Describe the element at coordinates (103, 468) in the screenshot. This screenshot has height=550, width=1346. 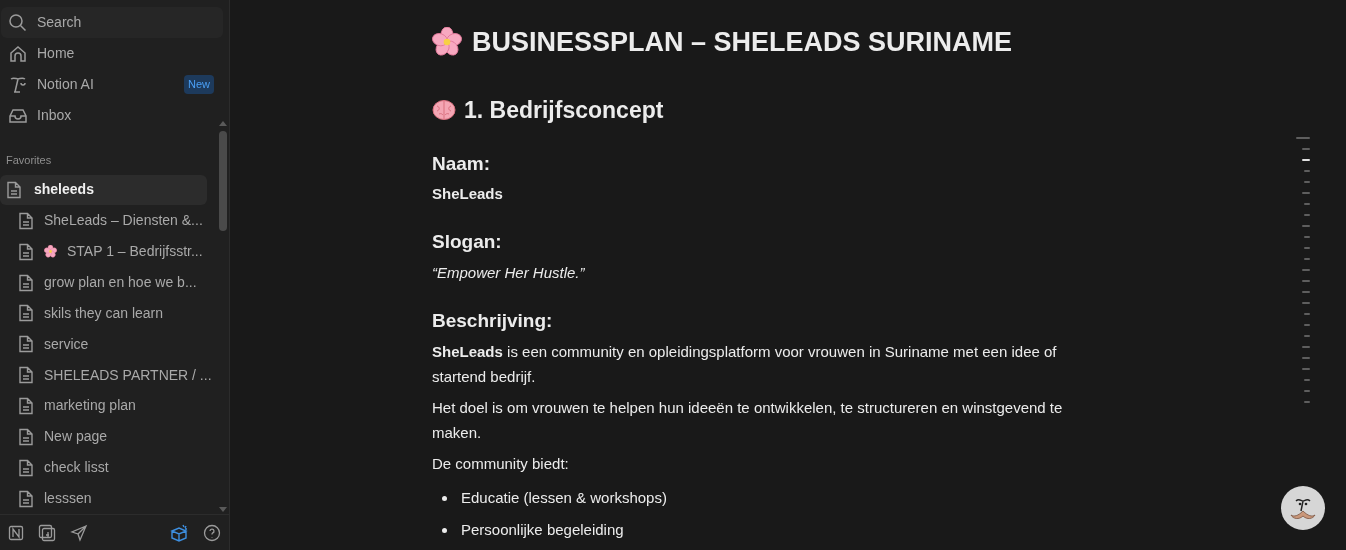
I see `sidebar-page-item: check lisst` at that location.